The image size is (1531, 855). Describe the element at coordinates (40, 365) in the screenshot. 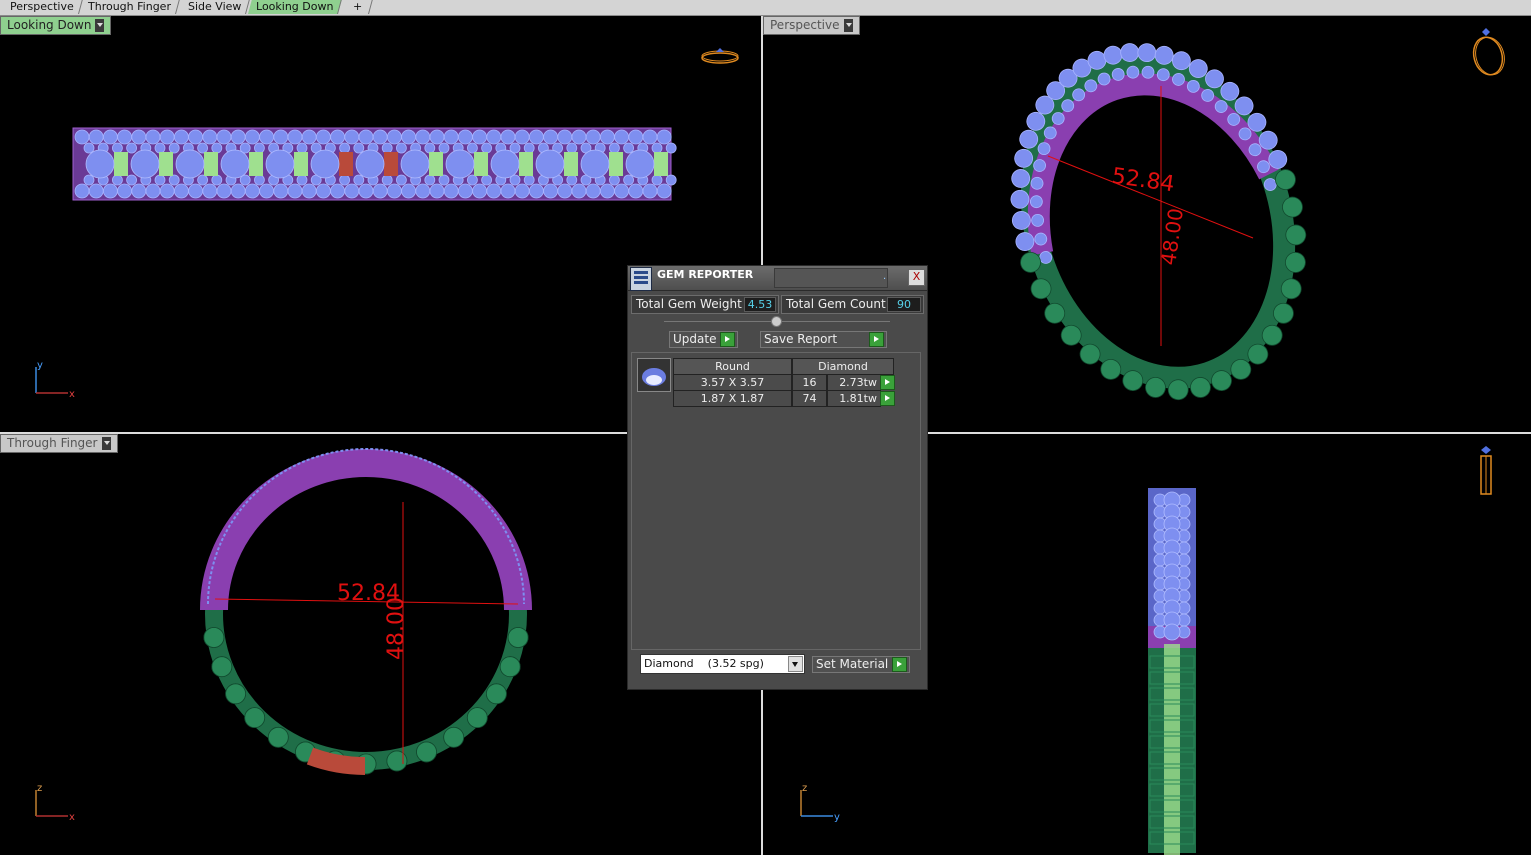

I see `svg-text: y` at that location.